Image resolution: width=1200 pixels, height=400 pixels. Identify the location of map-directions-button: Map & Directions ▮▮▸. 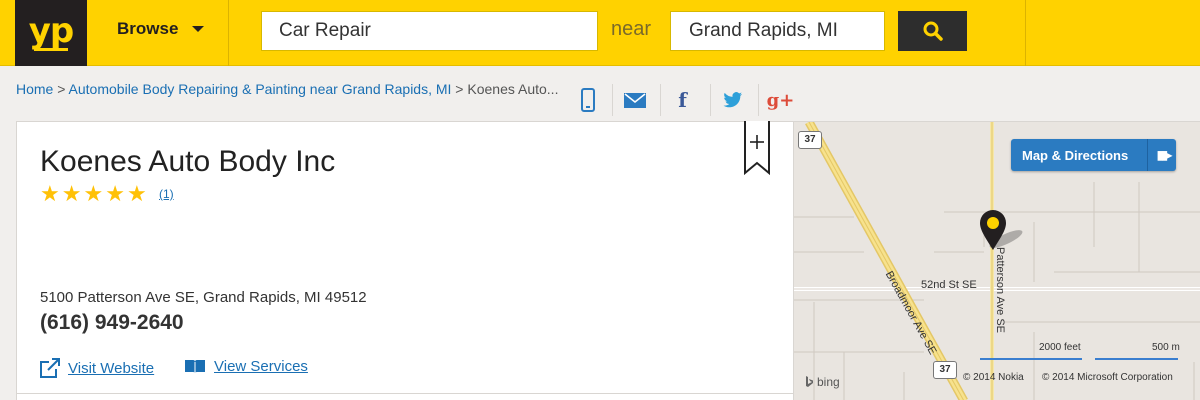
(1093, 155).